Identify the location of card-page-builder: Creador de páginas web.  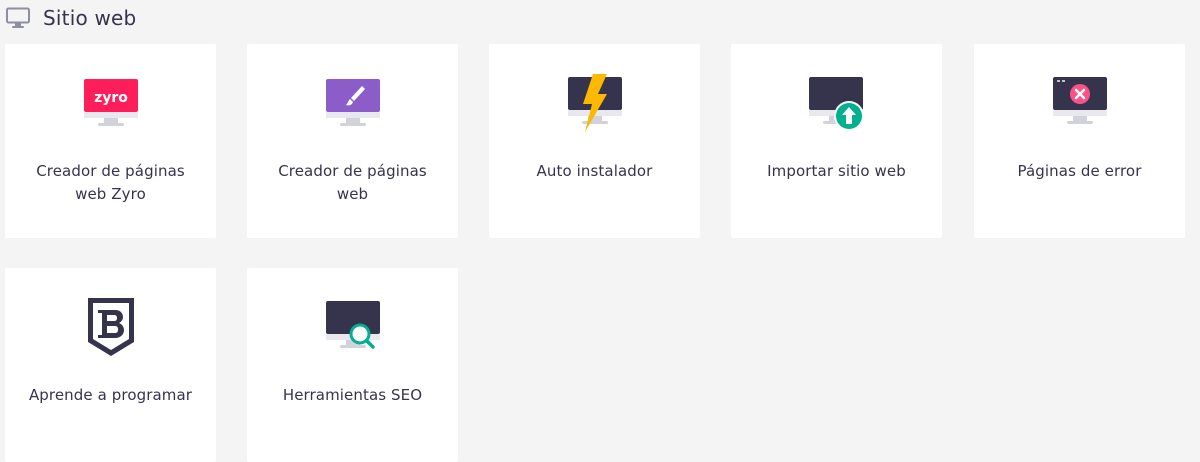
(352, 141).